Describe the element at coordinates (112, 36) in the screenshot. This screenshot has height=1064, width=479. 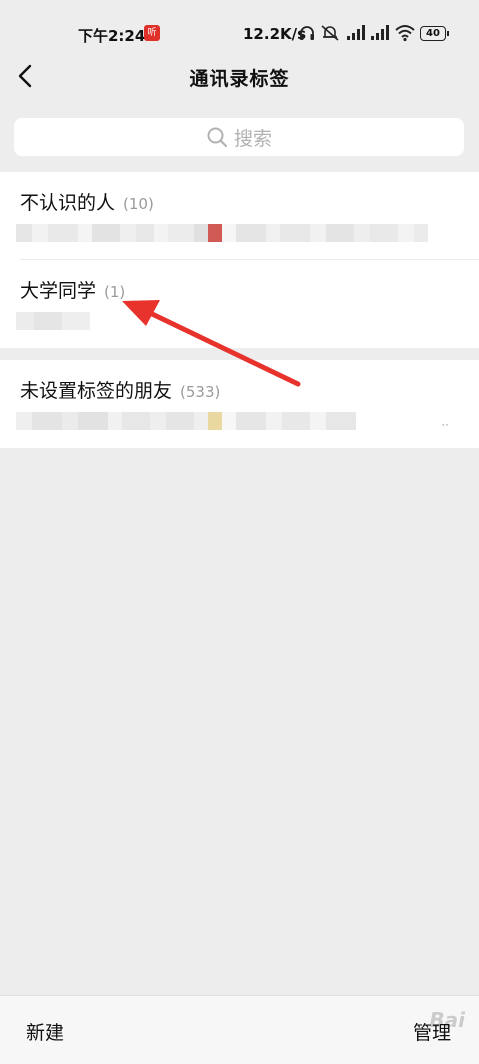
I see `status-time: 下午2:24` at that location.